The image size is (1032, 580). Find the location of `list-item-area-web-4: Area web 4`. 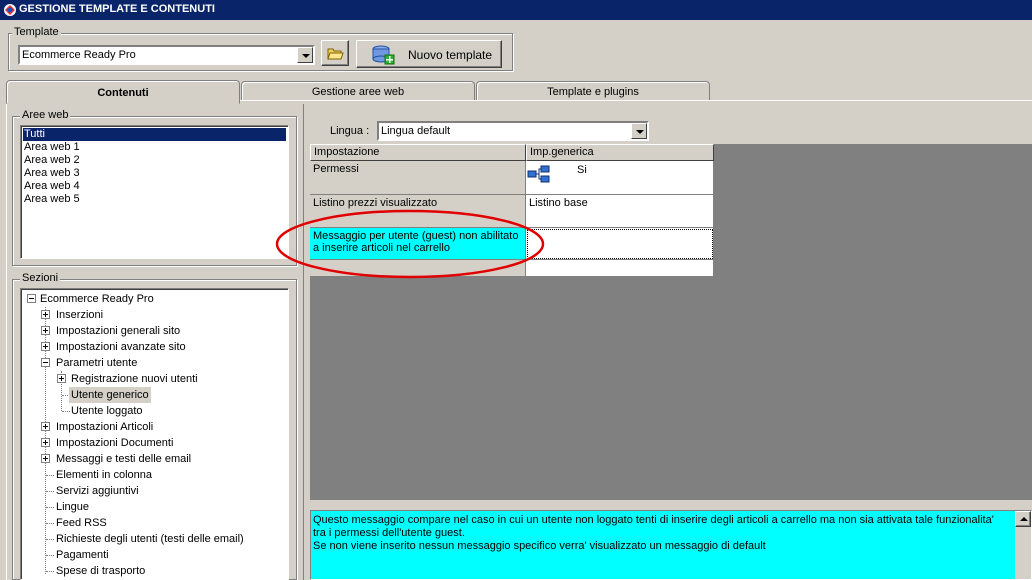

list-item-area-web-4: Area web 4 is located at coordinates (51, 186).